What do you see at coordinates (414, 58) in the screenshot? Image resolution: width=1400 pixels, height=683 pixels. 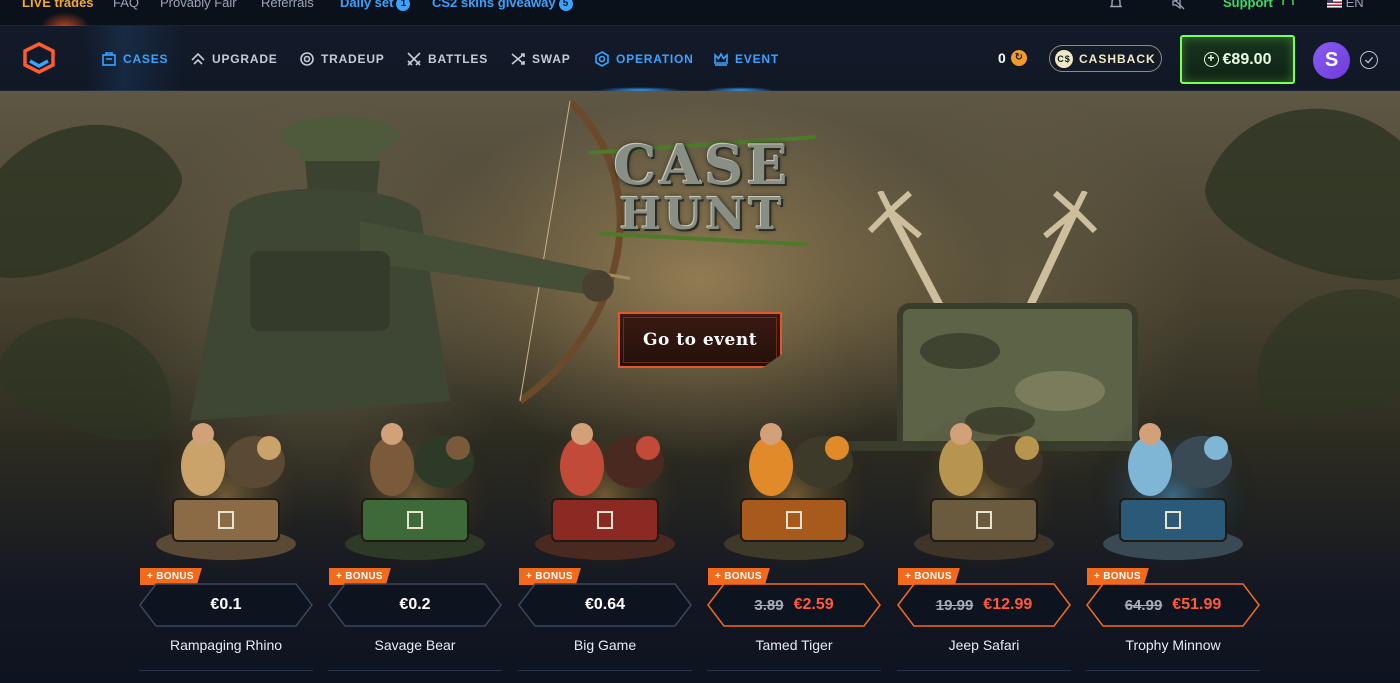 I see `battles-icon` at bounding box center [414, 58].